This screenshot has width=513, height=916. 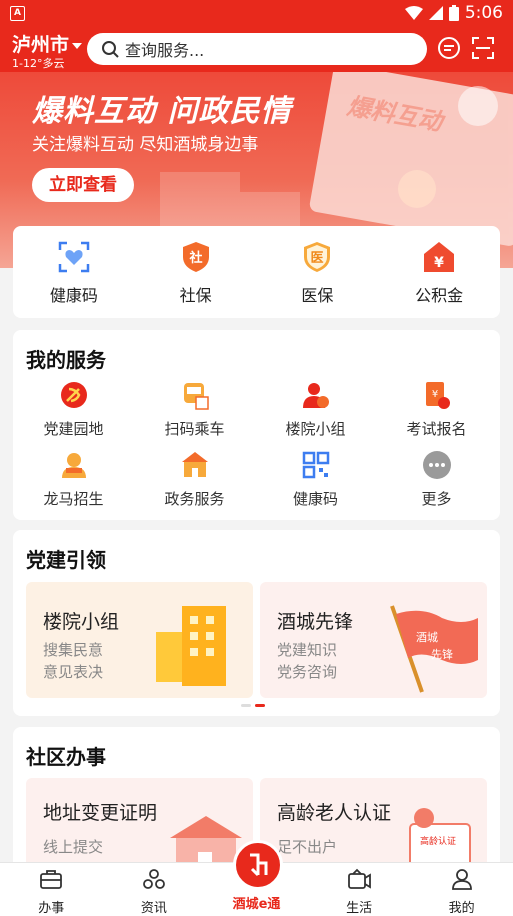 What do you see at coordinates (246, 705) in the screenshot?
I see `carousel-dot` at bounding box center [246, 705].